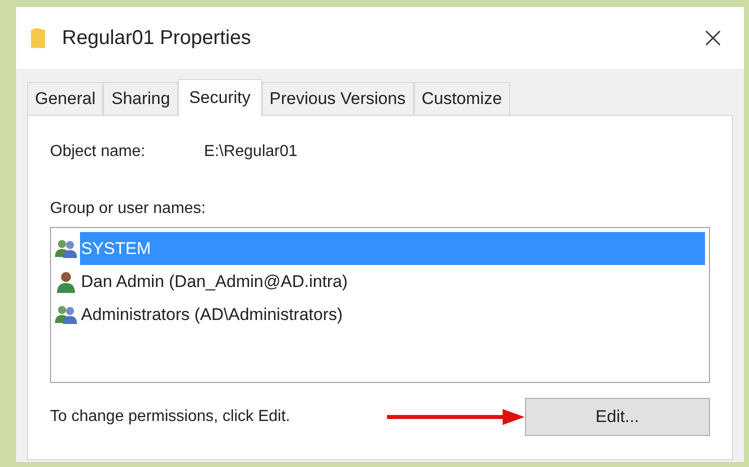 The height and width of the screenshot is (467, 749). I want to click on tab: Security, so click(220, 97).